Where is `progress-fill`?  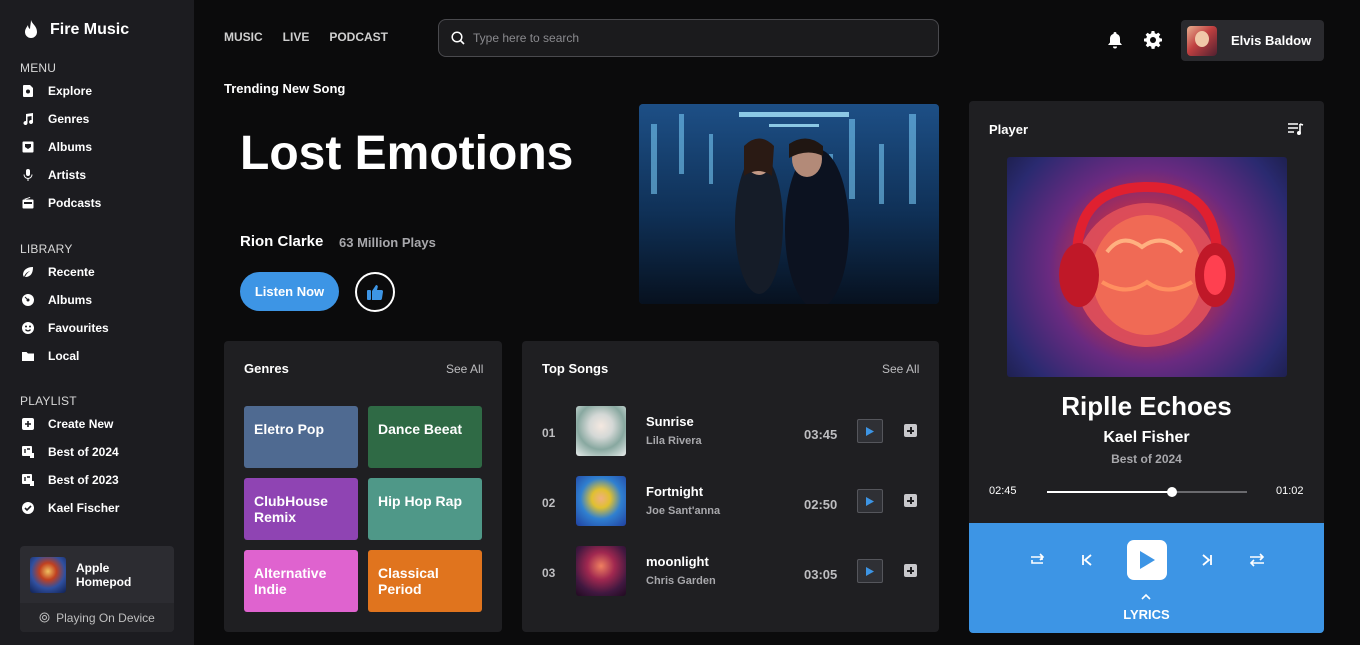
progress-fill is located at coordinates (1109, 492).